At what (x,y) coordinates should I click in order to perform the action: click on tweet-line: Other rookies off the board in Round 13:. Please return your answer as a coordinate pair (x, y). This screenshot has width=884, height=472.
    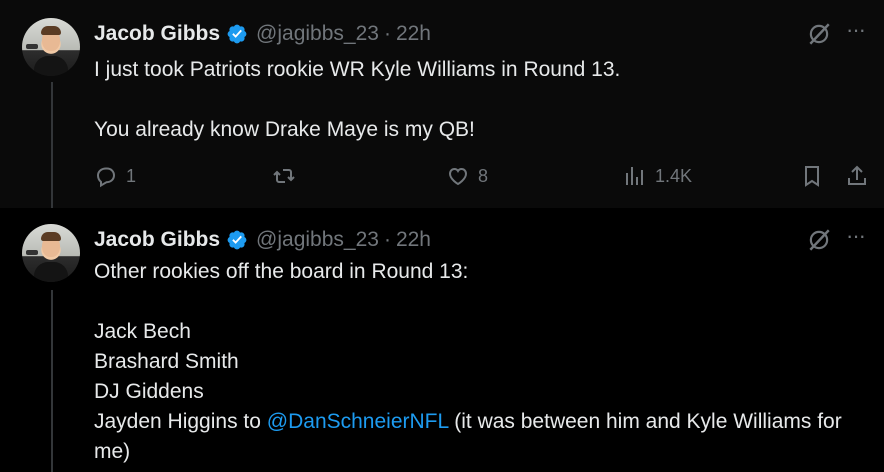
    Looking at the image, I should click on (281, 271).